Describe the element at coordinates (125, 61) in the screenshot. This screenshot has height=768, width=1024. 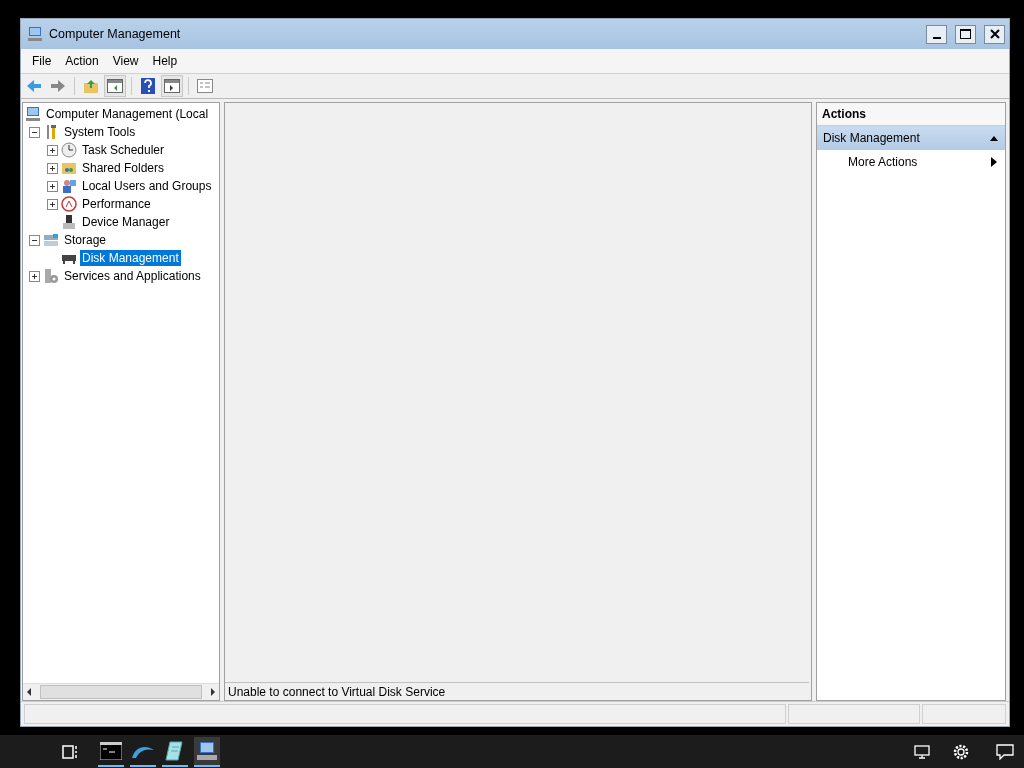
I see `menu-item: View` at that location.